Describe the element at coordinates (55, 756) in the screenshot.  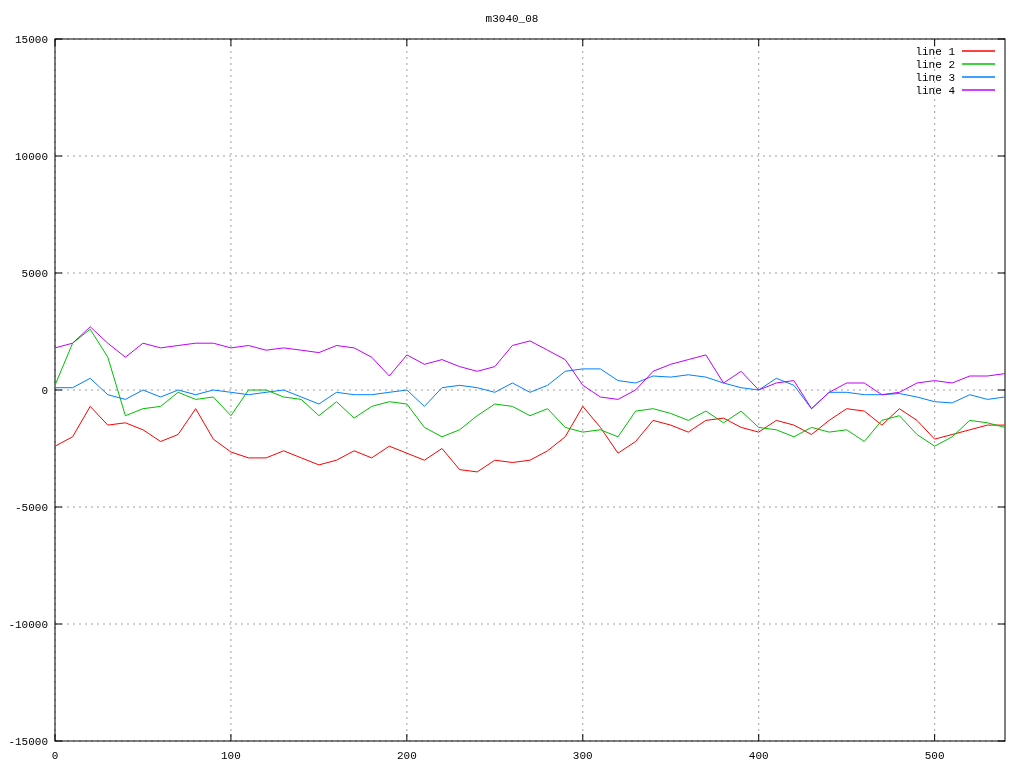
I see `x-tick-label: 0` at that location.